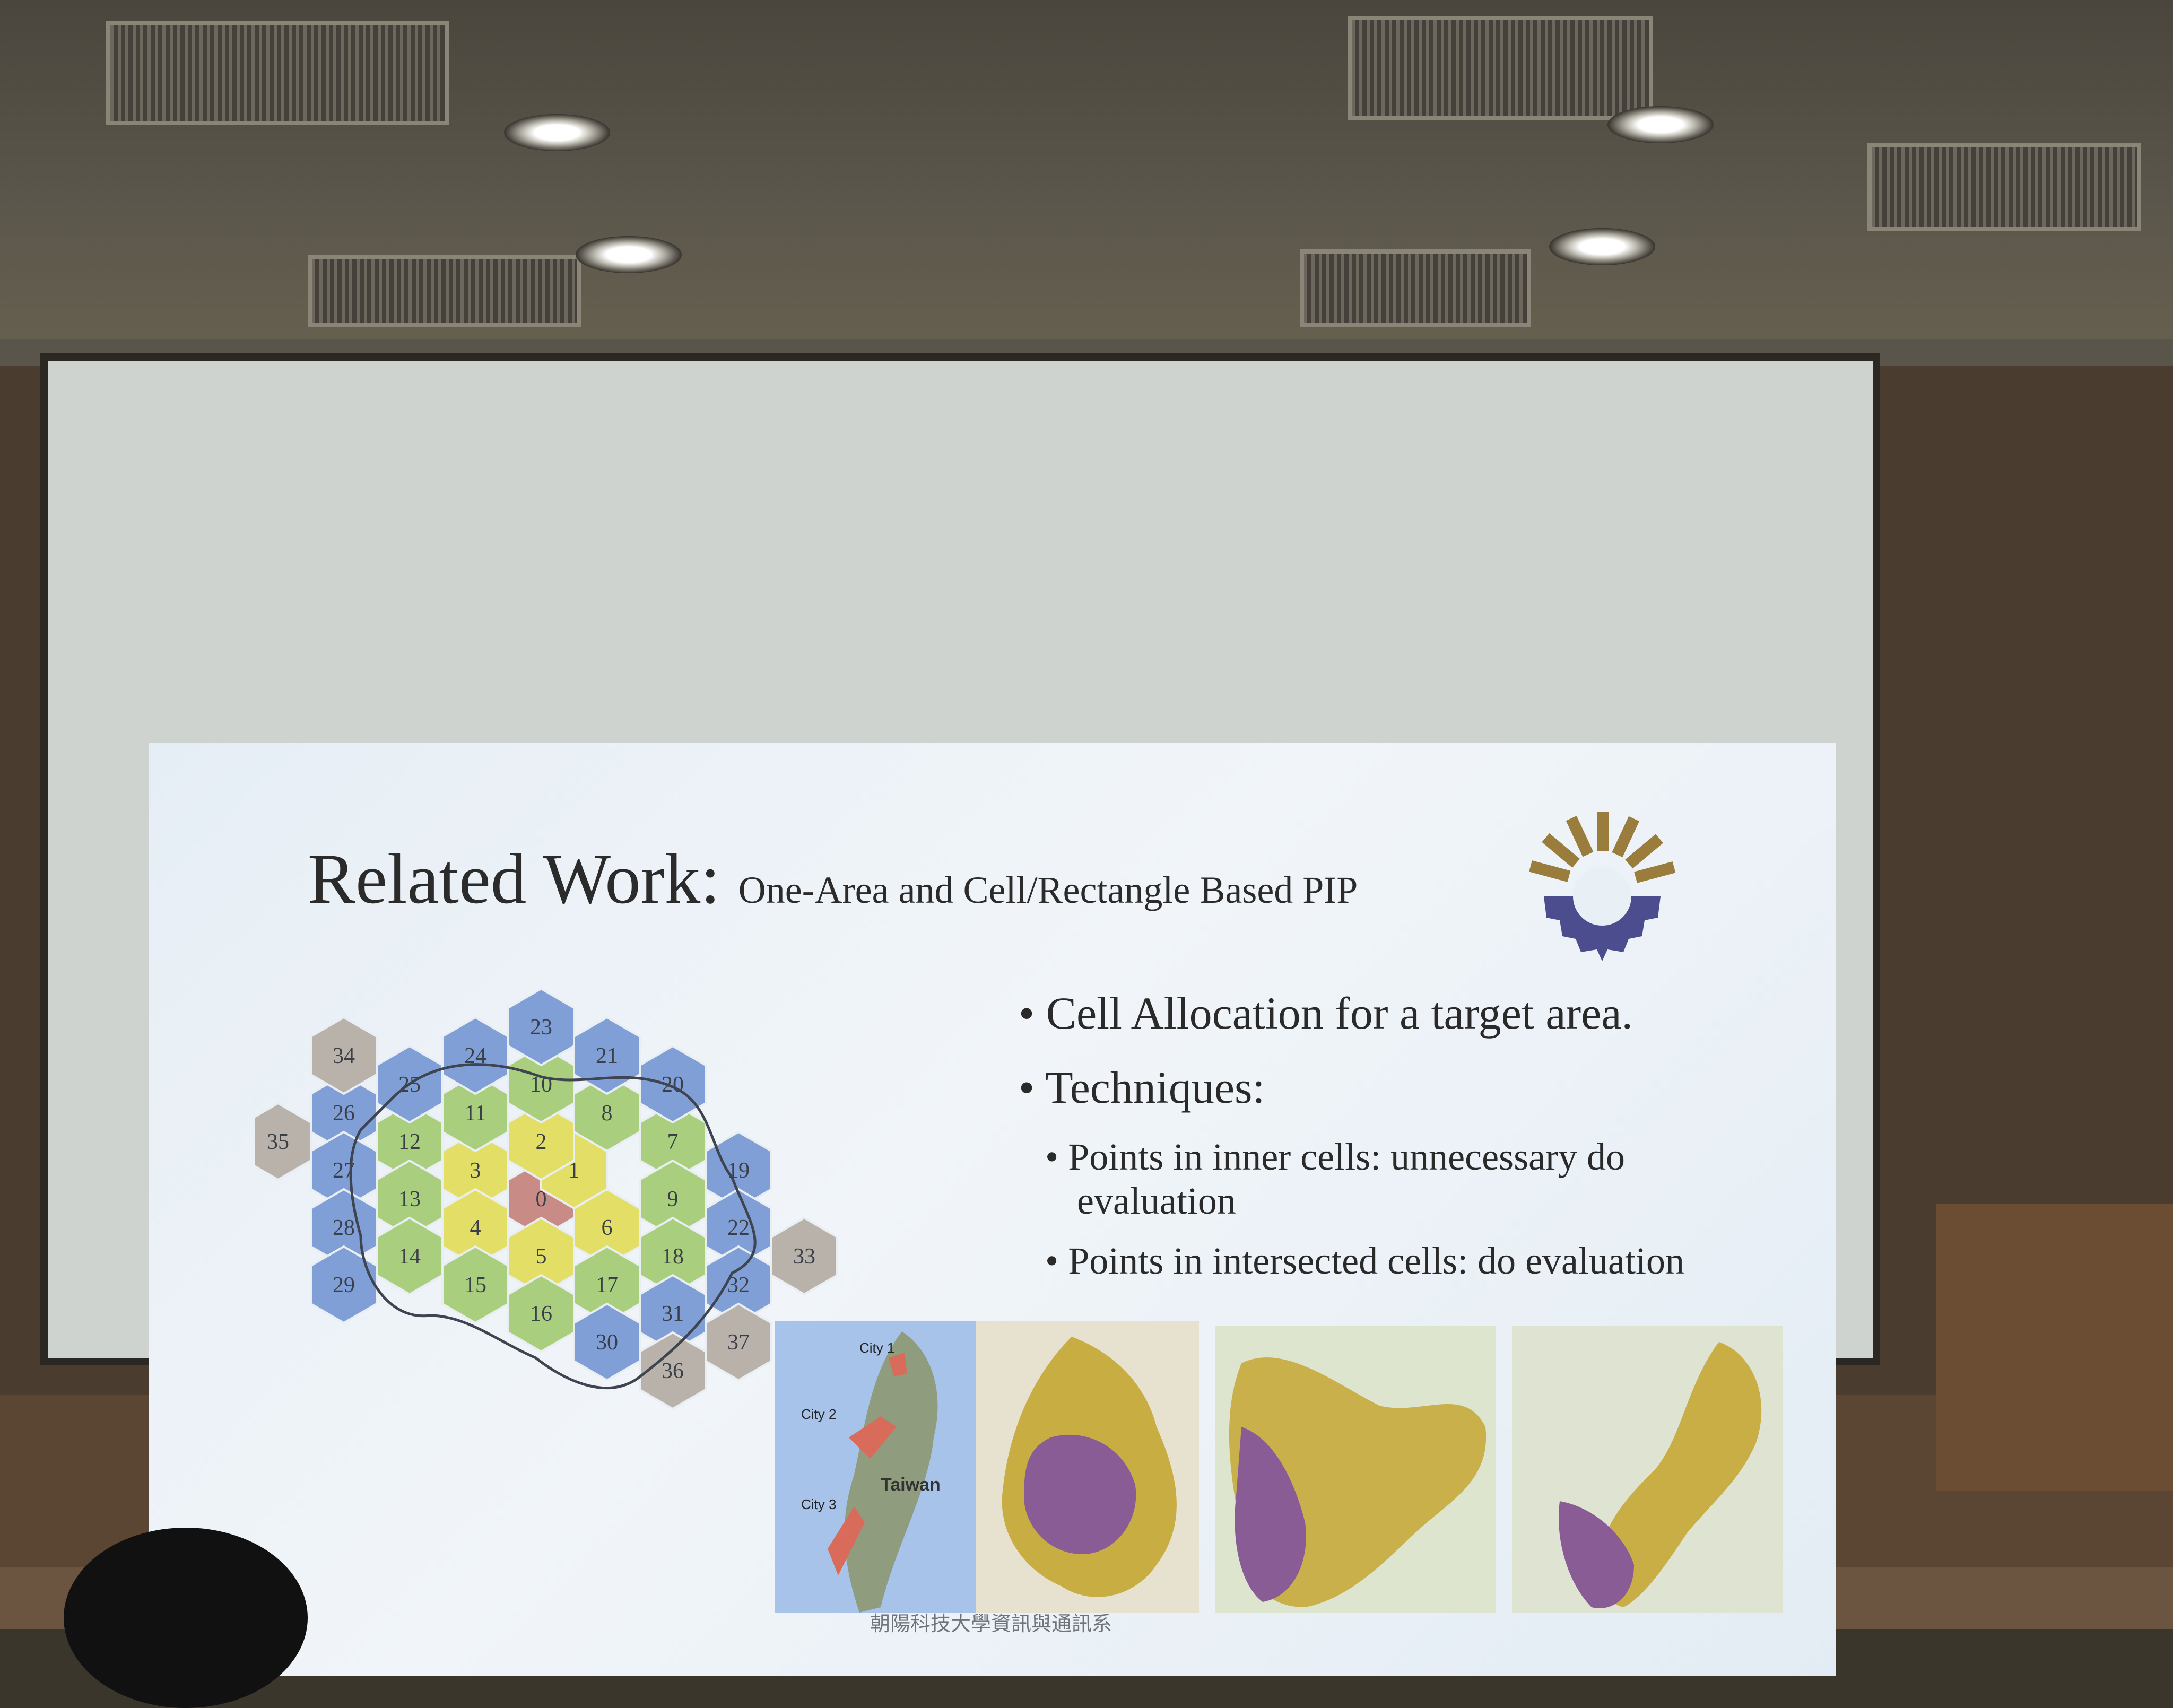 The height and width of the screenshot is (1708, 2173). I want to click on map-label-city3: City 3, so click(818, 1504).